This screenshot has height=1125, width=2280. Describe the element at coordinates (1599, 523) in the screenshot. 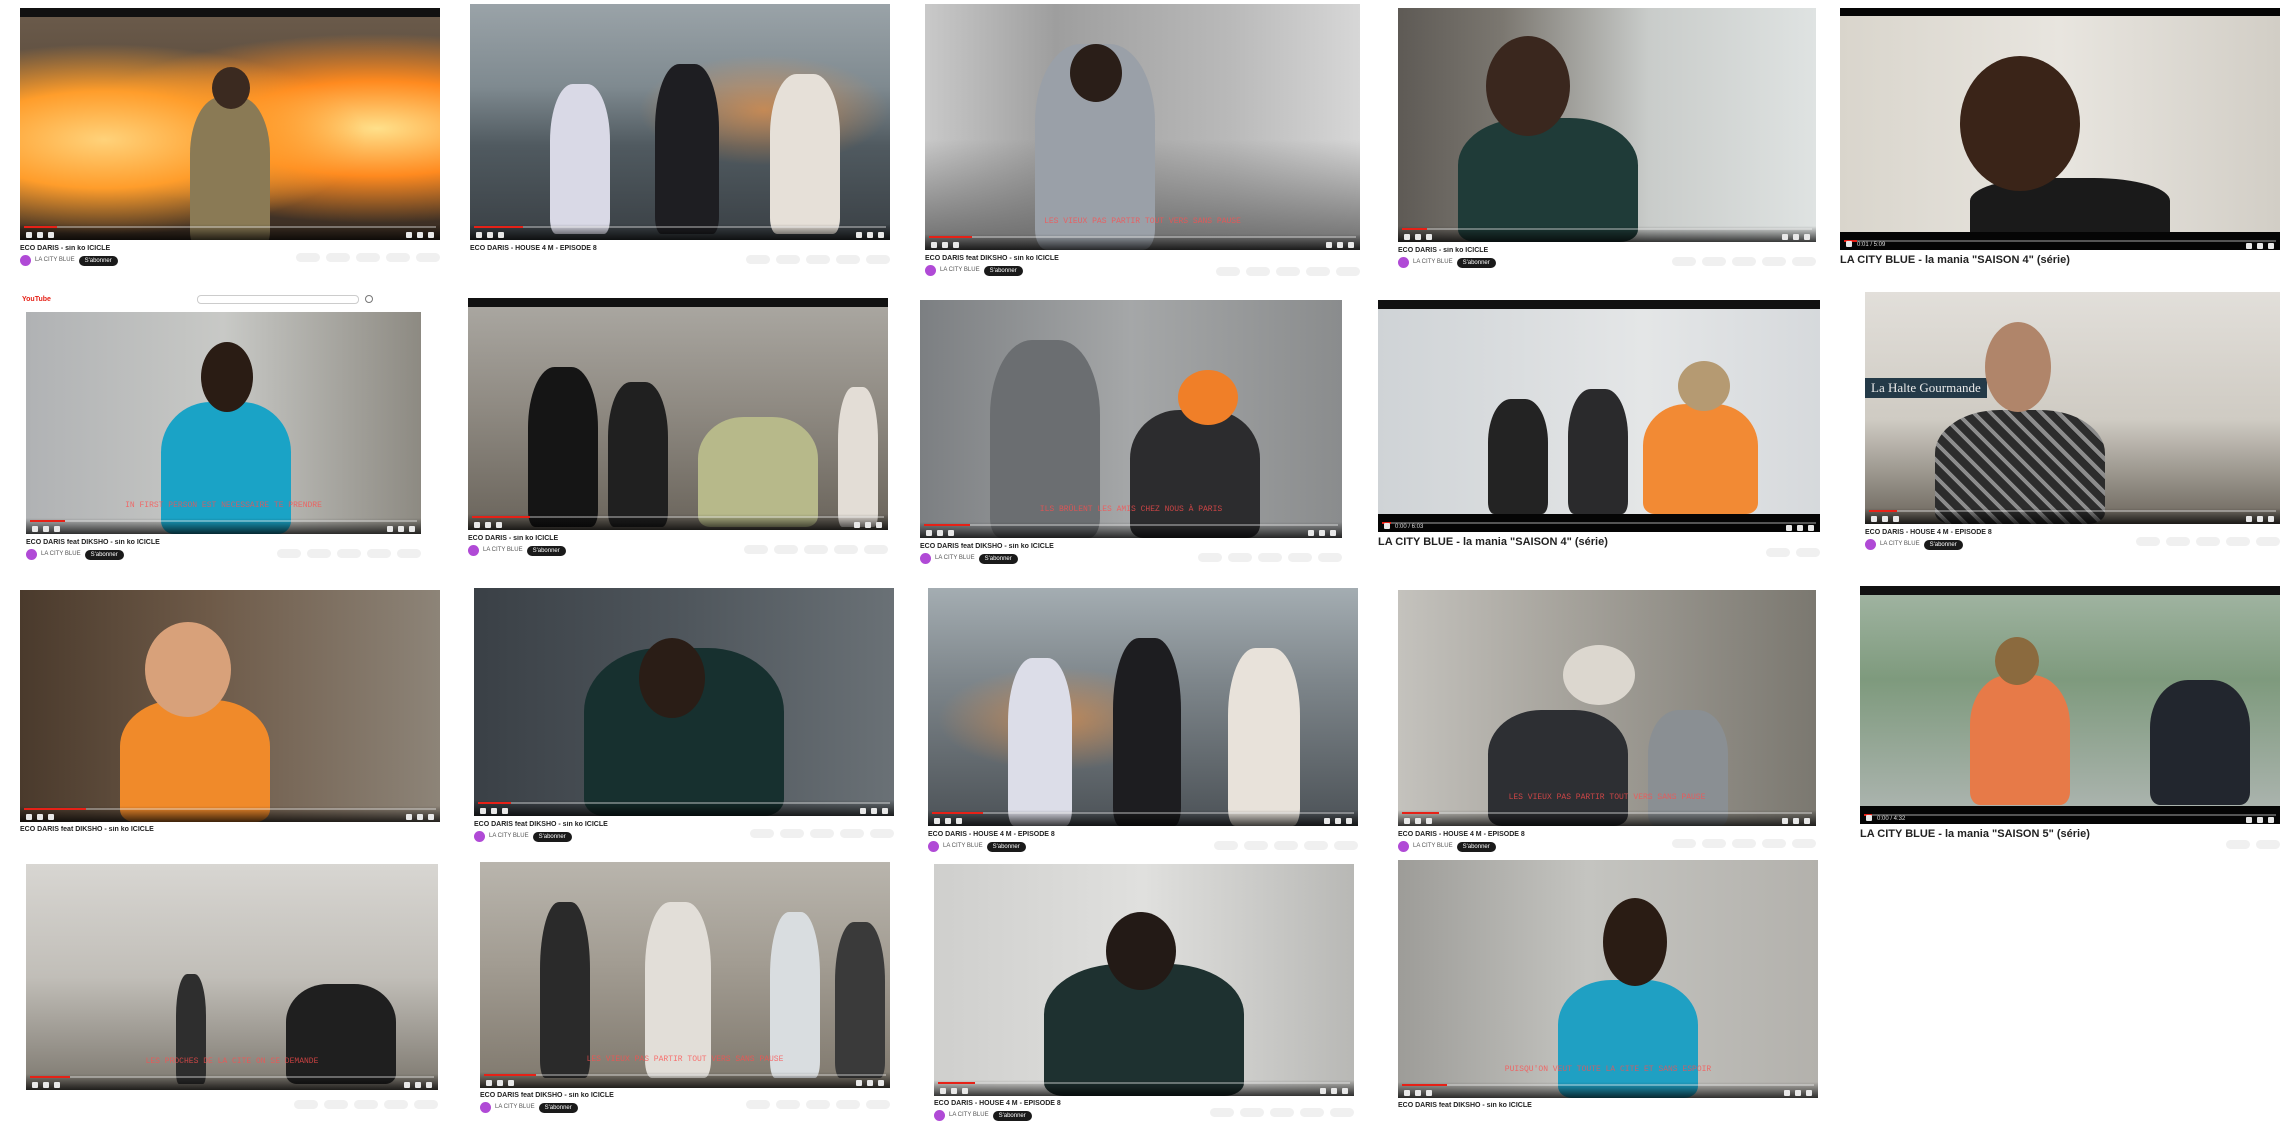

I see `player-controls: 0:00 / 6:03` at that location.